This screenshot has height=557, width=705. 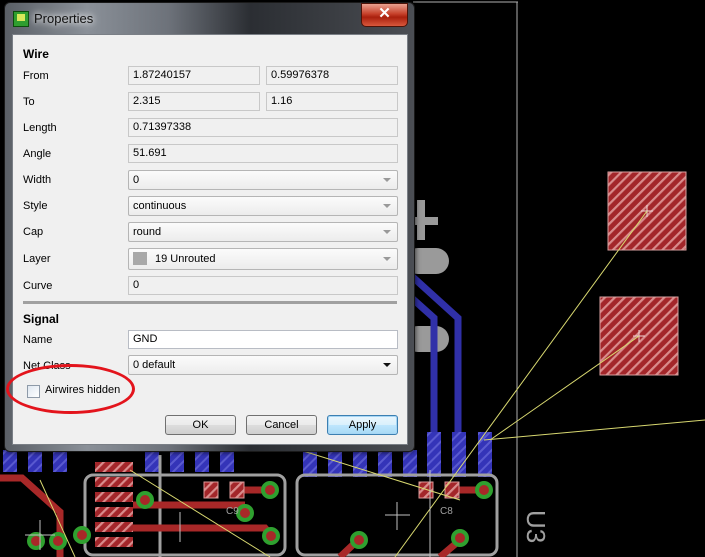 What do you see at coordinates (263, 365) in the screenshot?
I see `netclass-select: 0 default` at bounding box center [263, 365].